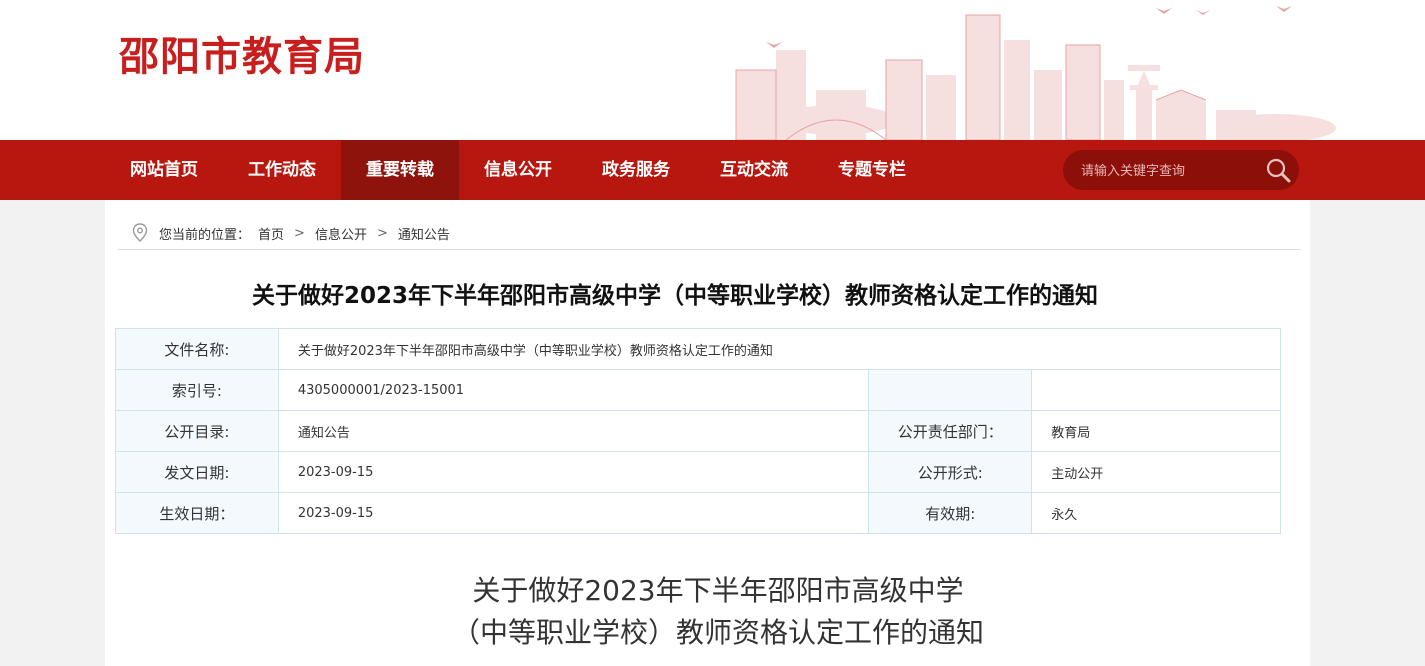 The width and height of the screenshot is (1425, 666). What do you see at coordinates (779, 349) in the screenshot?
I see `doc-name-value: 关于做好2023年下半年邵阳市高级中学（中等职业学校）教师资格认定工作的通知` at bounding box center [779, 349].